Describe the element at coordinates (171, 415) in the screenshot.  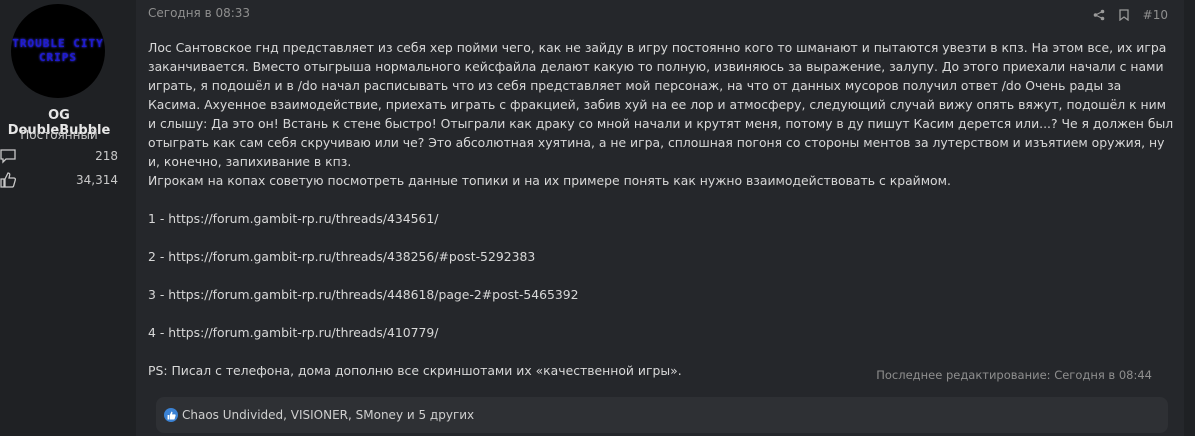
I see `like-icon` at that location.